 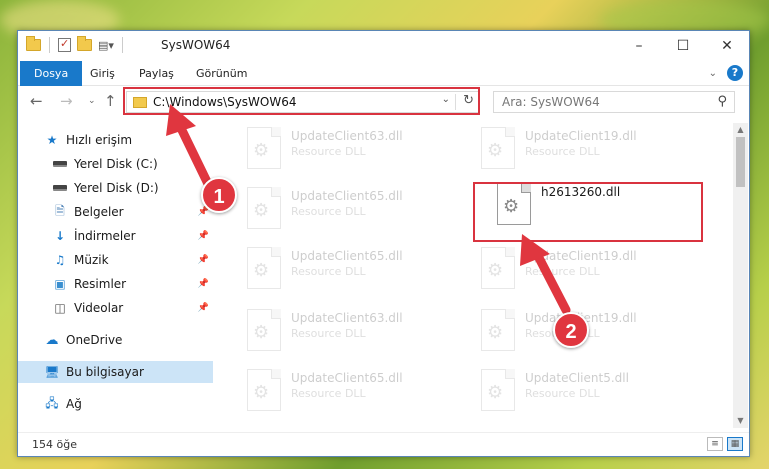 What do you see at coordinates (740, 130) in the screenshot?
I see `scroll-up-icon: ▲` at bounding box center [740, 130].